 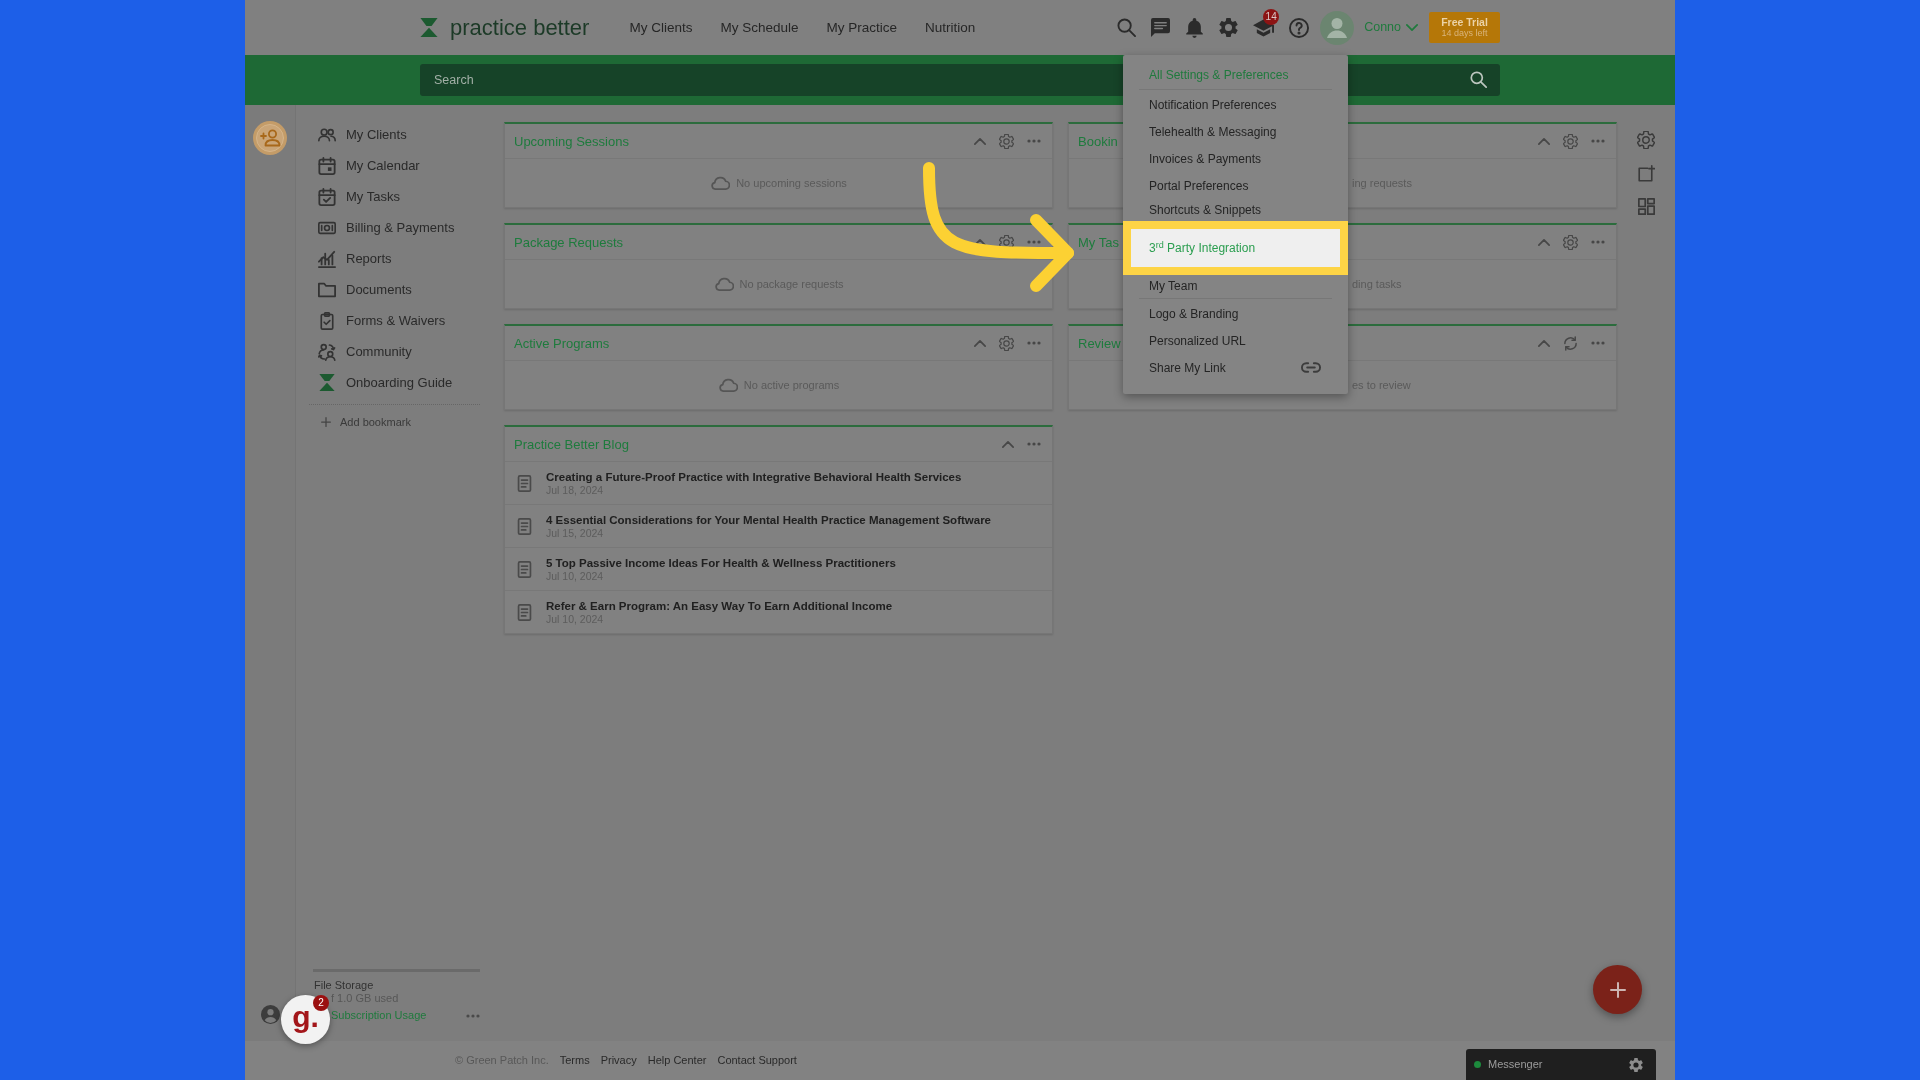 I want to click on menu-item: Notification Preferences, so click(x=1213, y=104).